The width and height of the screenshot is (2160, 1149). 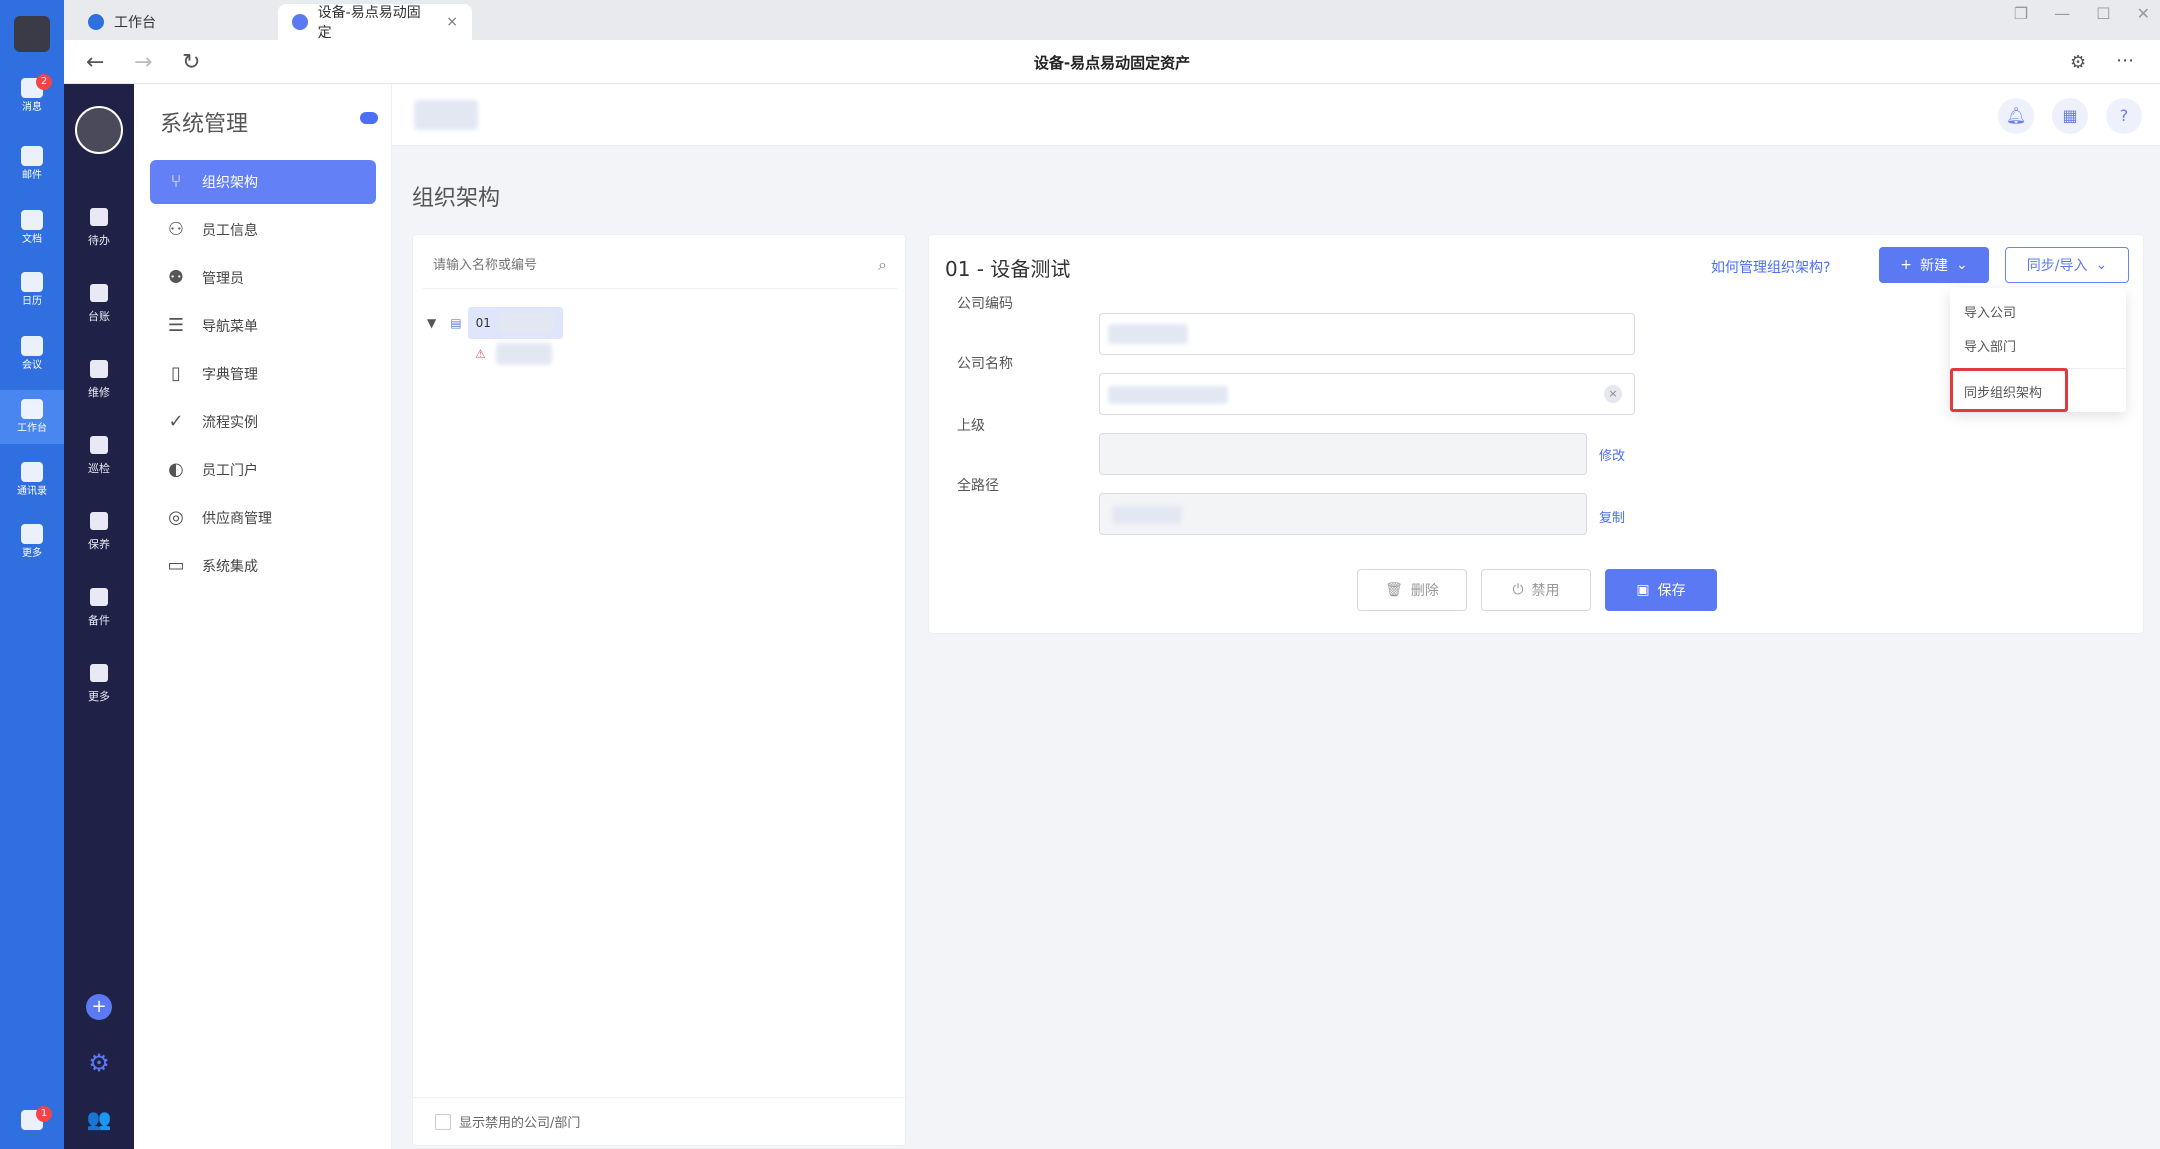 I want to click on department-icon: ⚠, so click(x=480, y=354).